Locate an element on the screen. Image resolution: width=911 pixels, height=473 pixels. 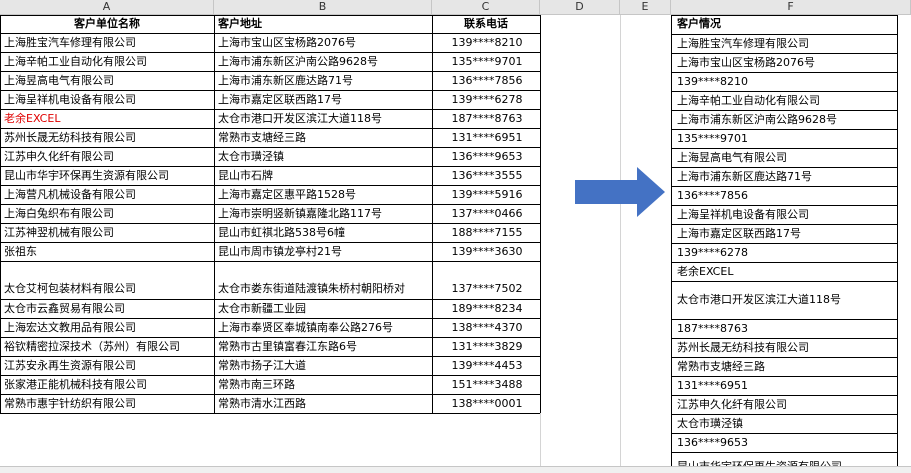
right-arrow-icon is located at coordinates (620, 192).